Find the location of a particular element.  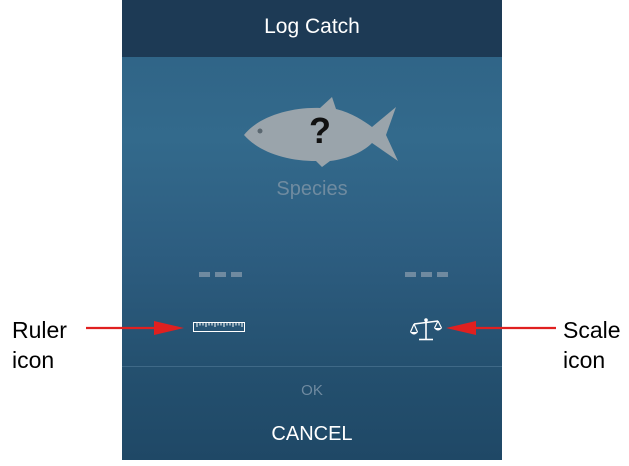

page-title: Log Catch is located at coordinates (312, 26).